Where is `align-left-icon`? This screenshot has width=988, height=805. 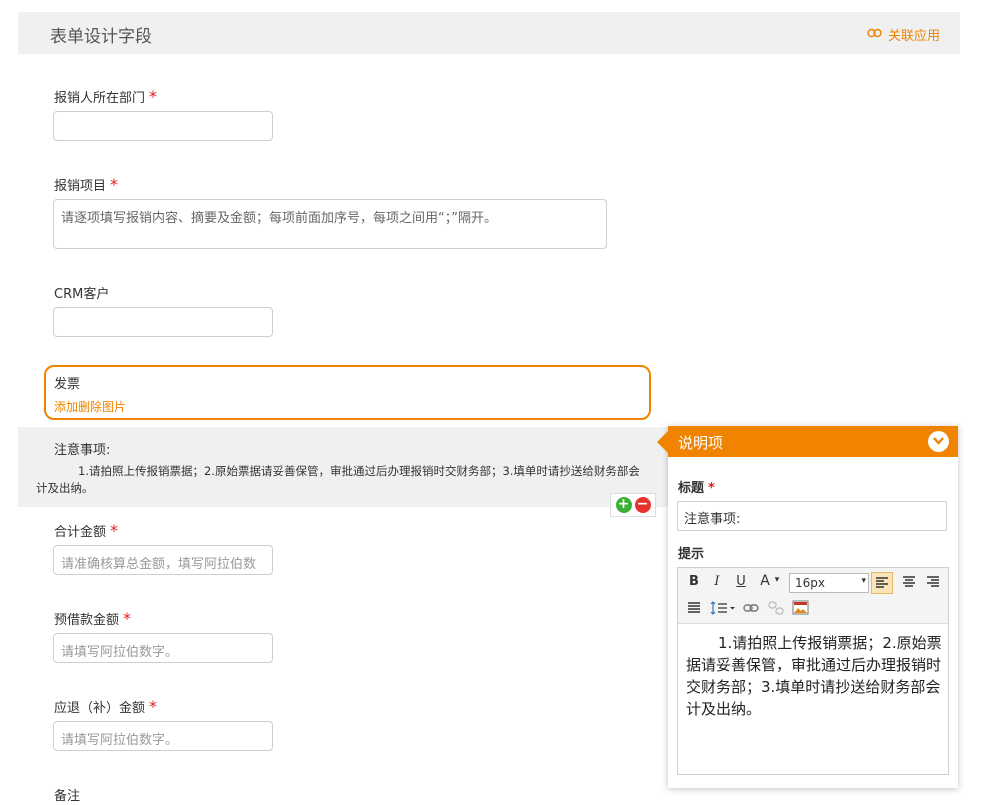 align-left-icon is located at coordinates (882, 582).